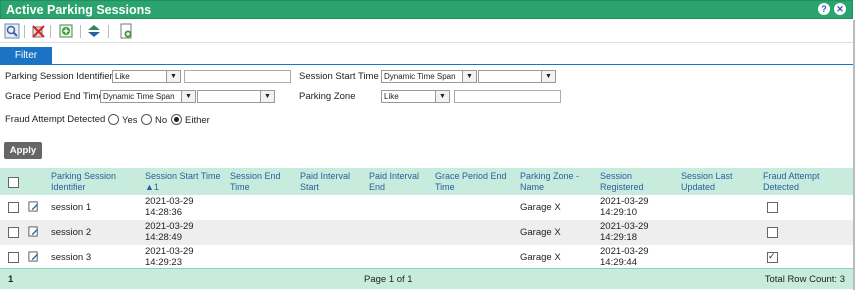 The height and width of the screenshot is (290, 855). What do you see at coordinates (59, 76) in the screenshot?
I see `psi-label: Parking Session Identifier` at bounding box center [59, 76].